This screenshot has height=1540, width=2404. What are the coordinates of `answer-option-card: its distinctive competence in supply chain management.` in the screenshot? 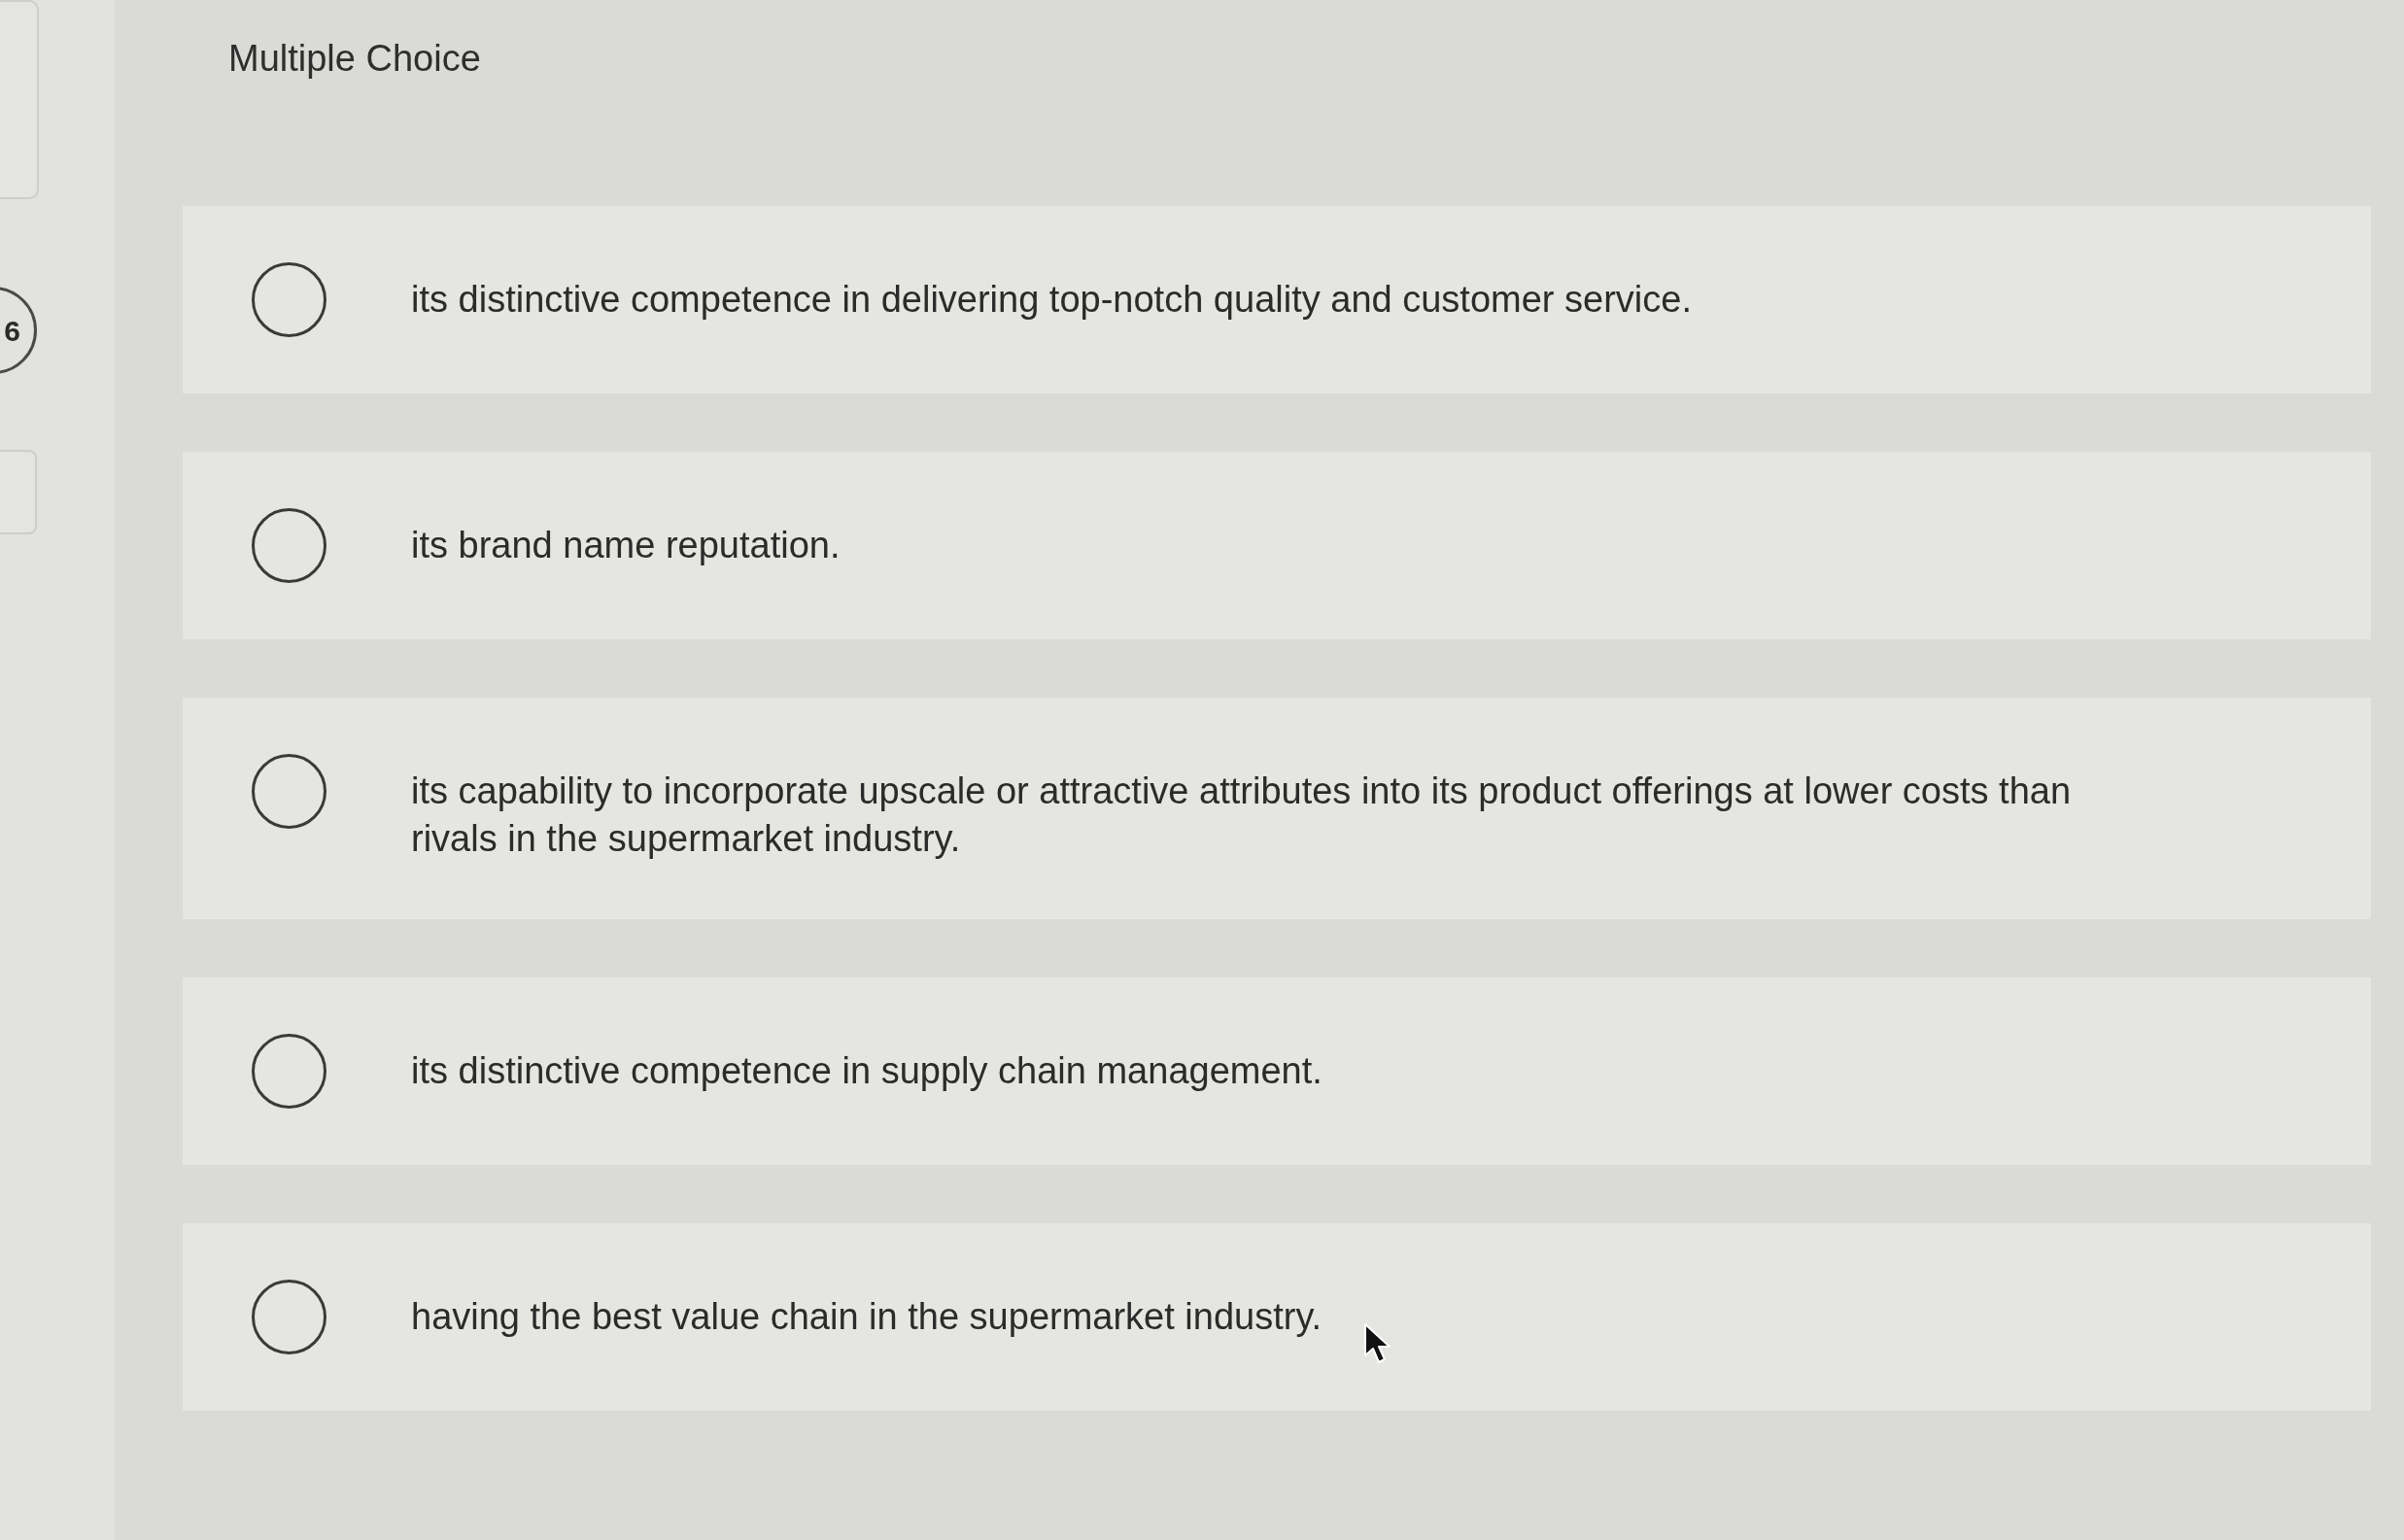 It's located at (1277, 1070).